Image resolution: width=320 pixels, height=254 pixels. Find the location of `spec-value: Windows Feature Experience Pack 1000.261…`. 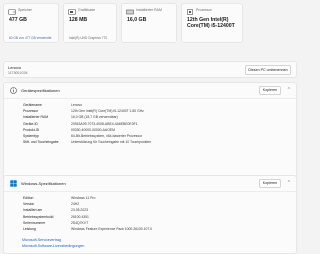

spec-value: Windows Feature Experience Pack 1000.261… is located at coordinates (112, 228).